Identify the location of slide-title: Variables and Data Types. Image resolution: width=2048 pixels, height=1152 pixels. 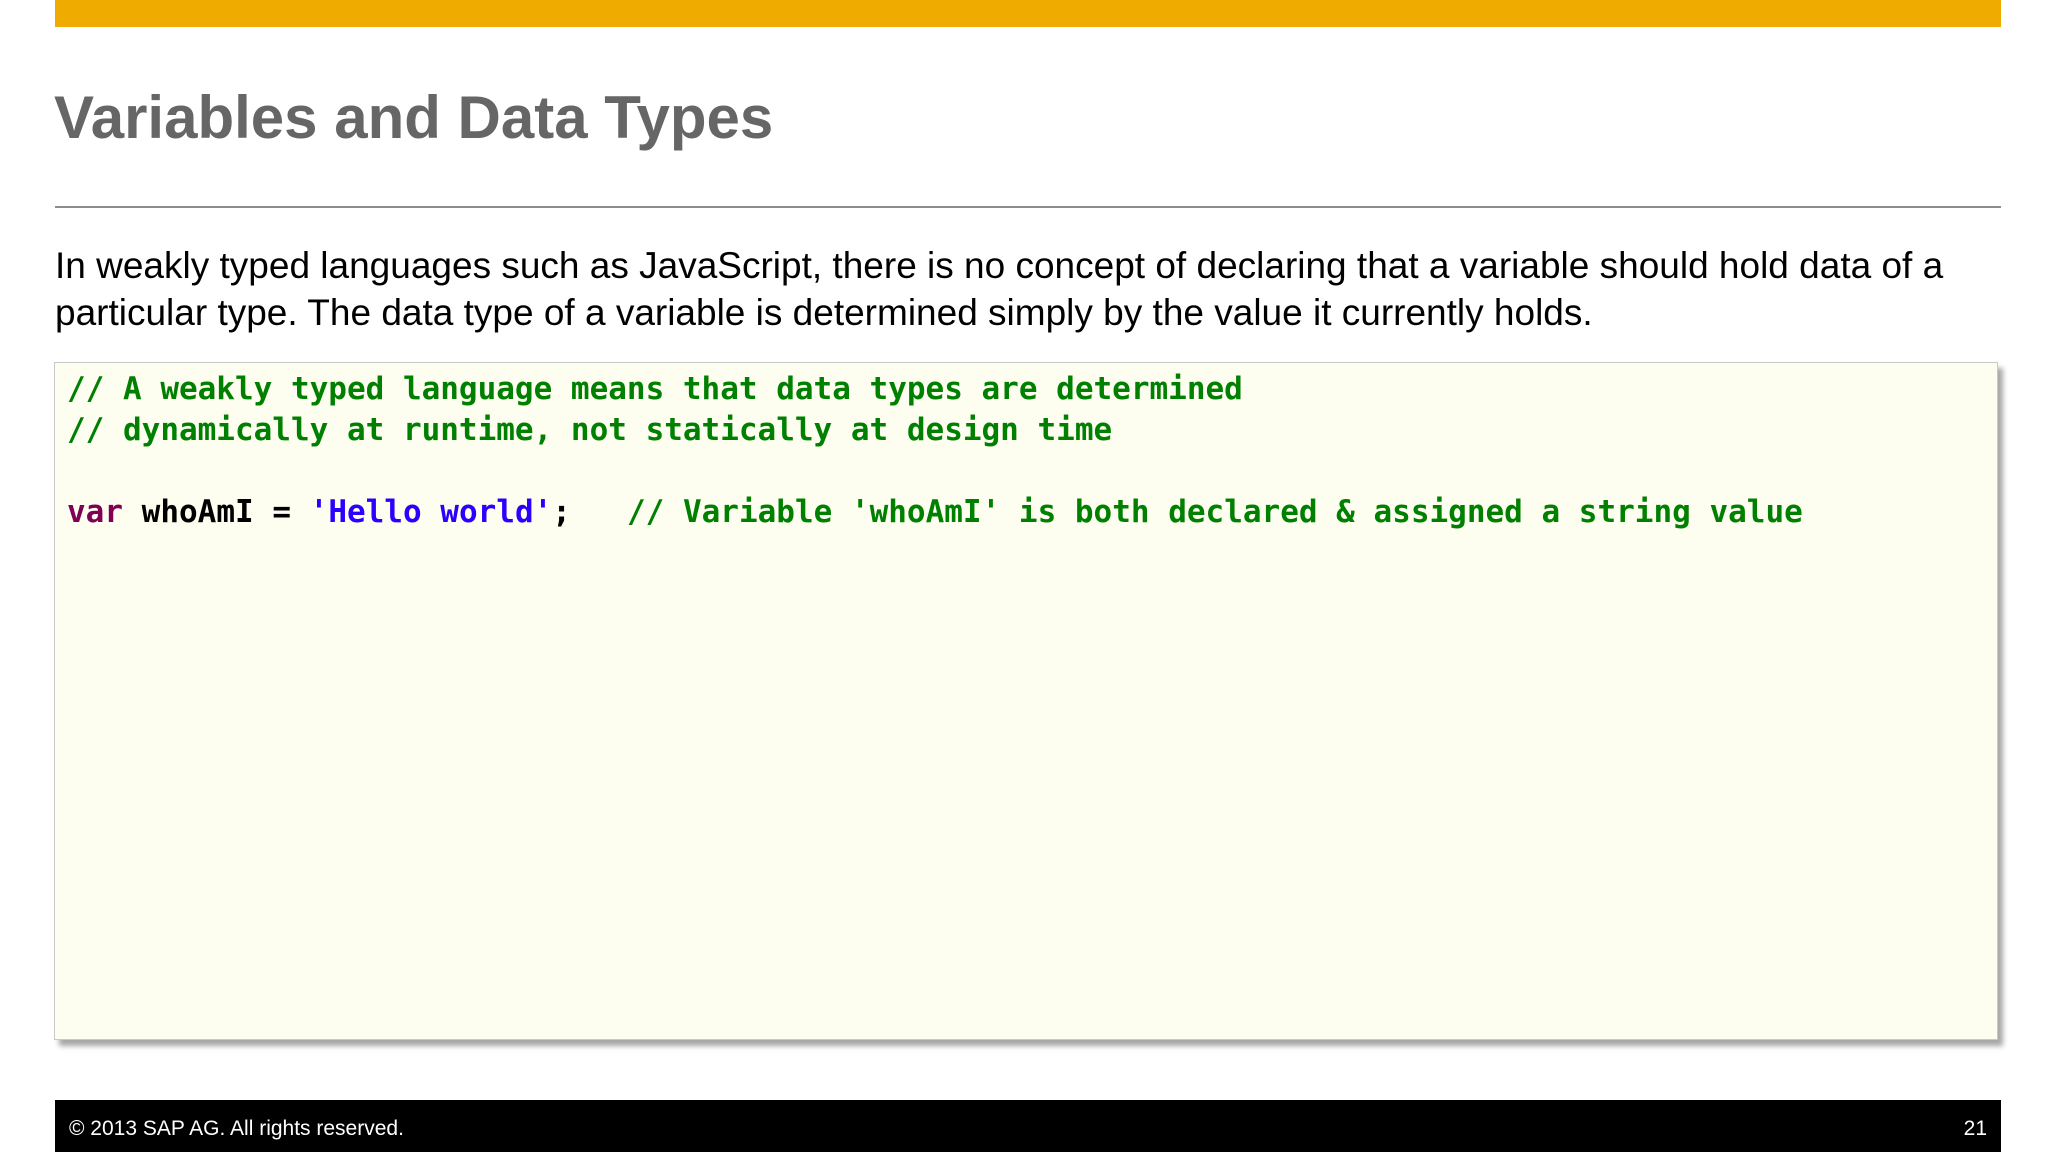
(414, 117).